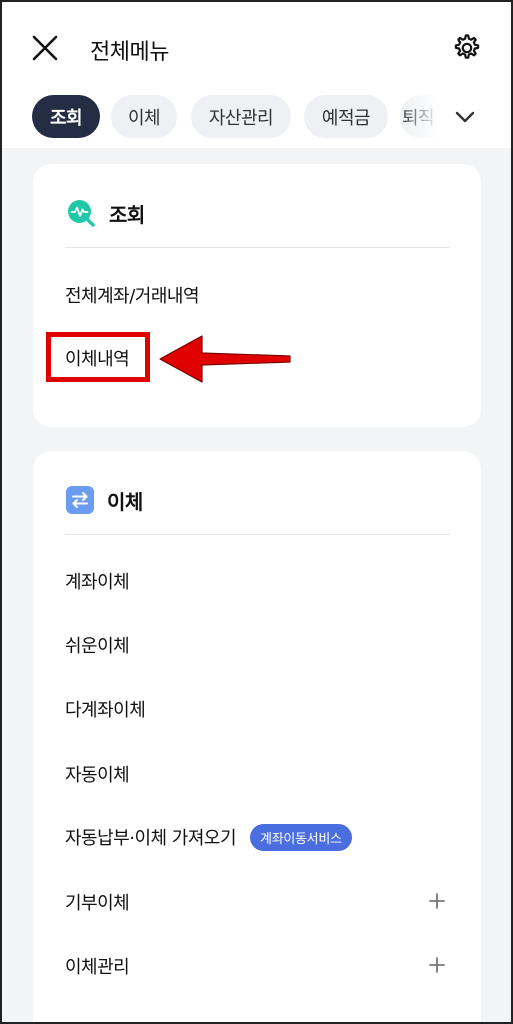 The width and height of the screenshot is (513, 1024). Describe the element at coordinates (257, 645) in the screenshot. I see `menu-item-easy-transfer: 쉬운이체` at that location.